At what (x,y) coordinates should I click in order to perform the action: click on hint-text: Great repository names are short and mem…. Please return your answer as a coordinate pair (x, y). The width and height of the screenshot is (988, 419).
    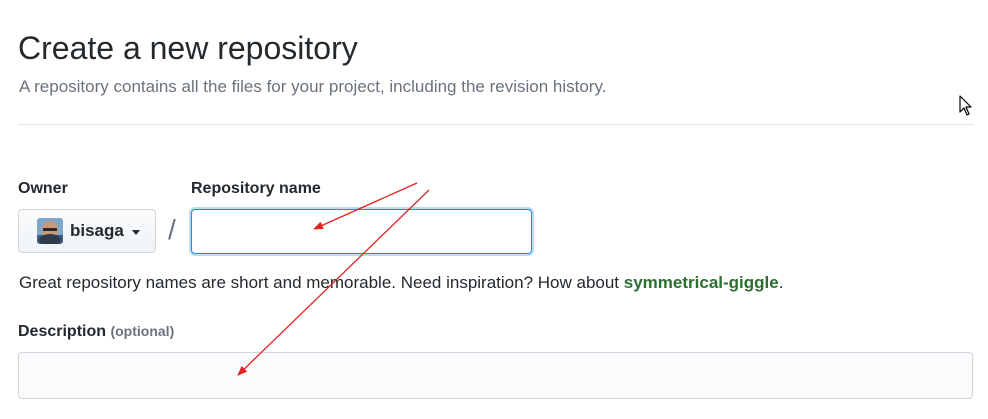
    Looking at the image, I should click on (321, 282).